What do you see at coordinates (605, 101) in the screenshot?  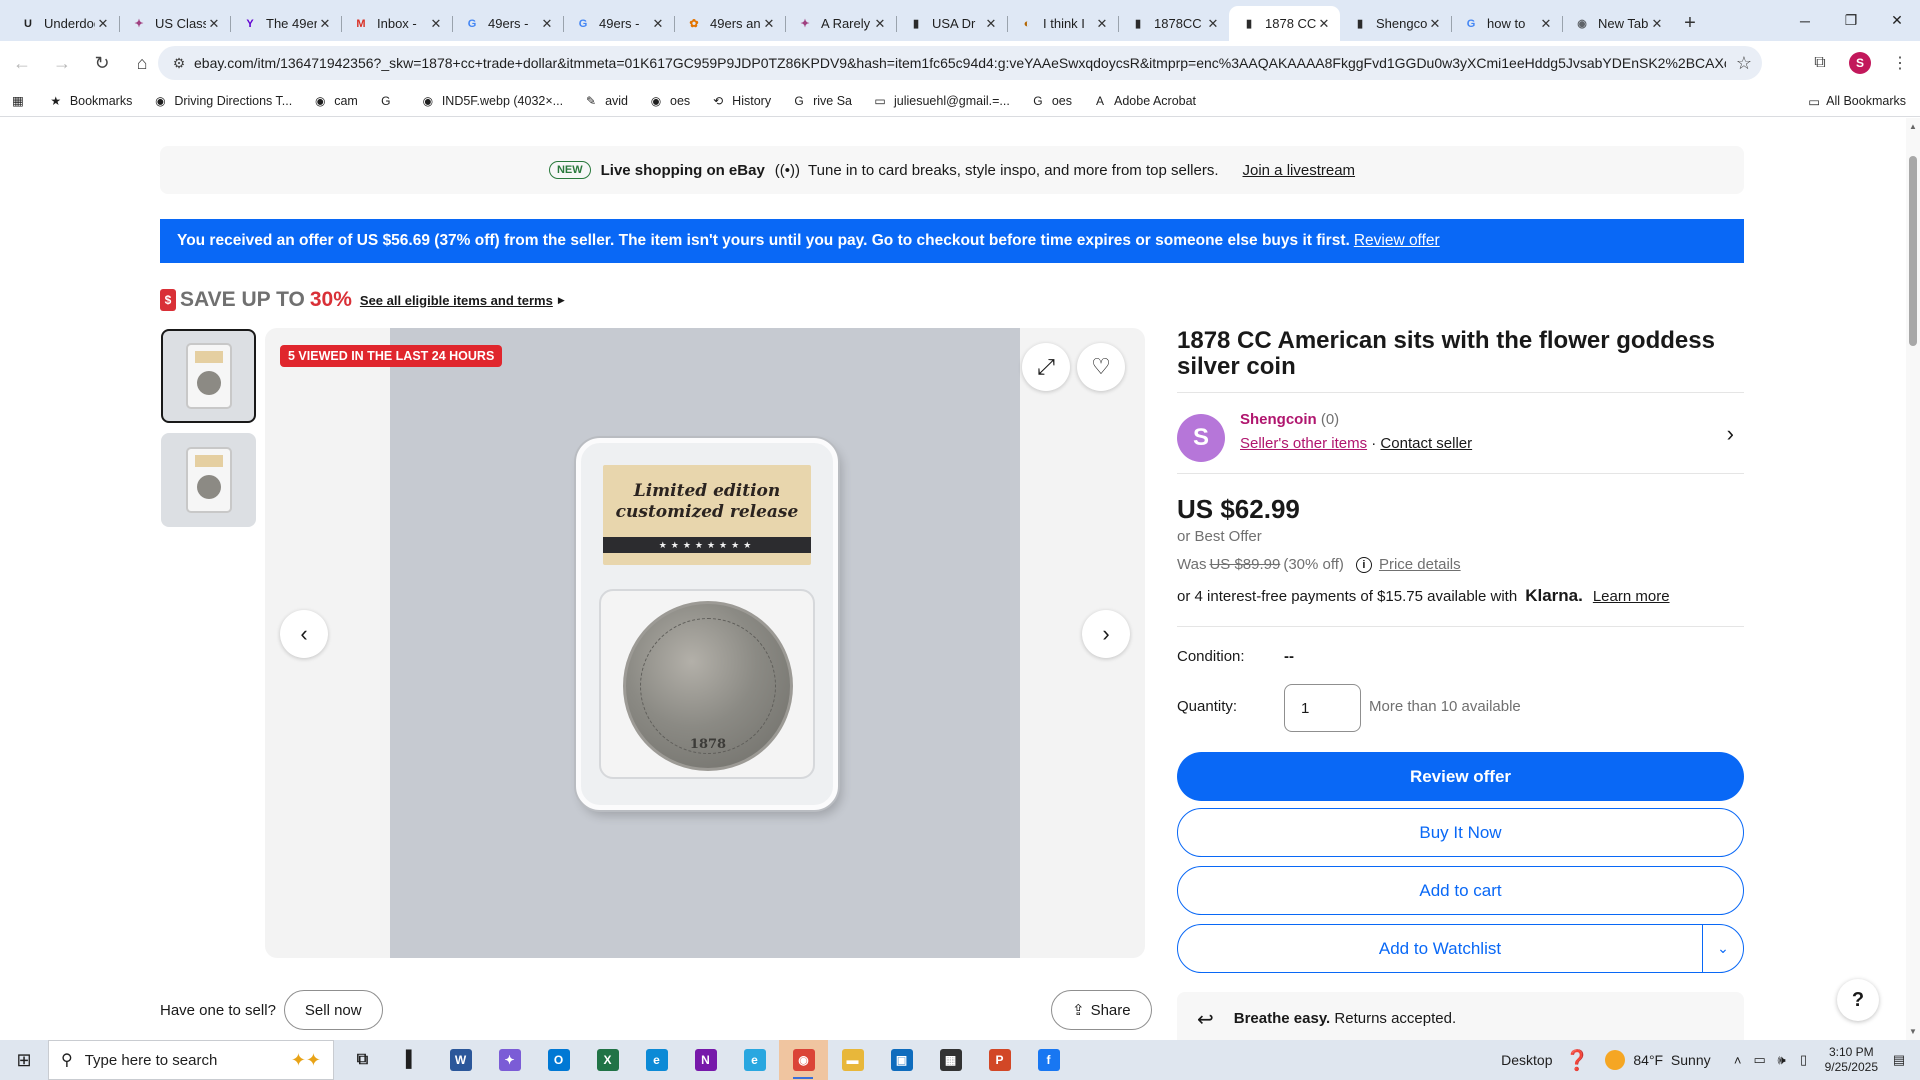 I see `bookmark-item: ✎ avid` at bounding box center [605, 101].